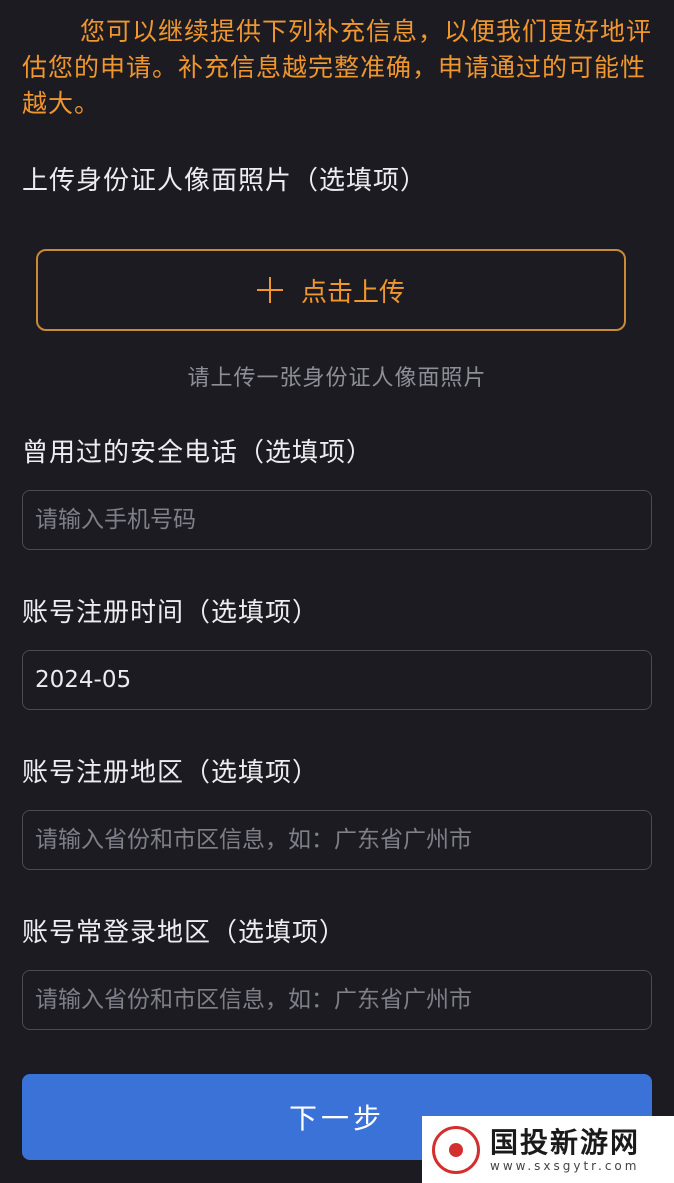 The height and width of the screenshot is (1183, 674). What do you see at coordinates (337, 378) in the screenshot?
I see `upload-hint: 请上传一张身份证人像面照片` at bounding box center [337, 378].